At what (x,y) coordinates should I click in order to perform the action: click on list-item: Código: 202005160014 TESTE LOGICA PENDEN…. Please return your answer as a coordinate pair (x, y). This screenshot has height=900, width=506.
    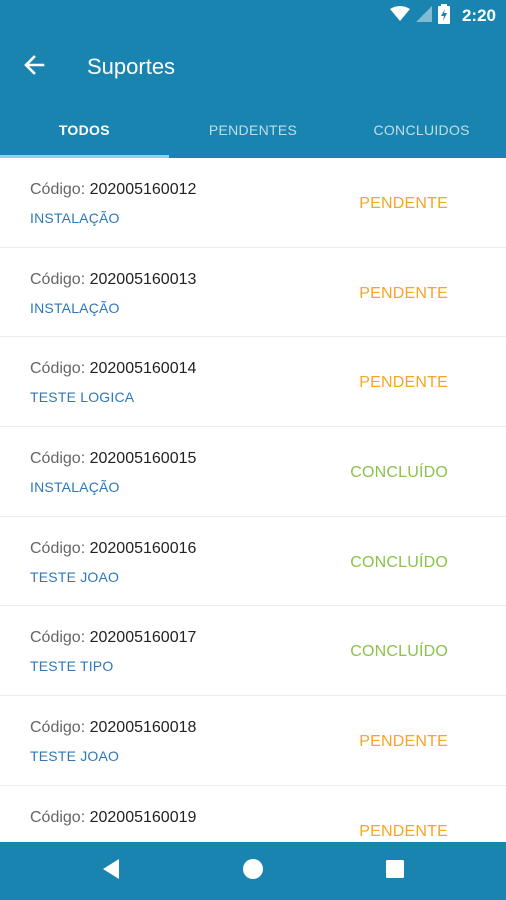
    Looking at the image, I should click on (253, 382).